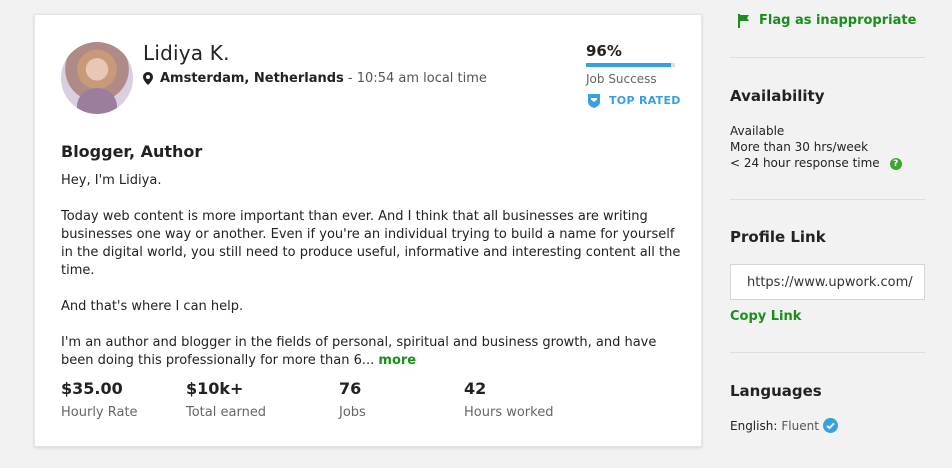  Describe the element at coordinates (778, 237) in the screenshot. I see `profile-link-heading: Profile Link` at that location.